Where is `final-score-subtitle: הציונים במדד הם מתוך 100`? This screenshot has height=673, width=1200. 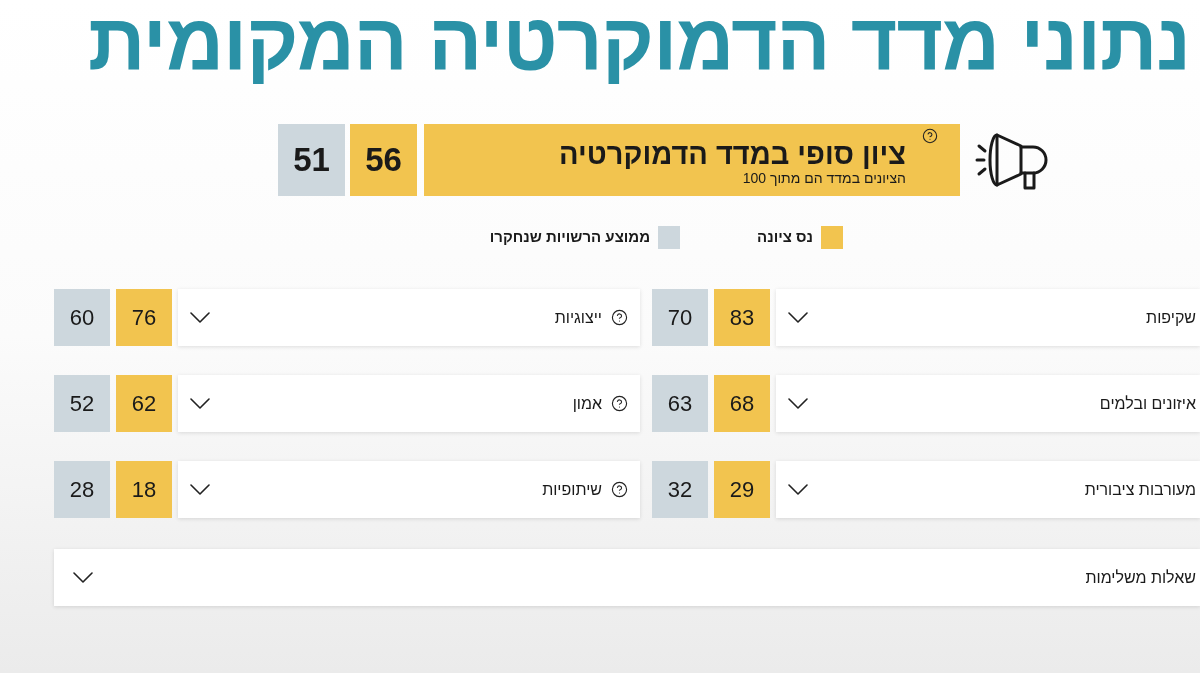
final-score-subtitle: הציונים במדד הם מתוך 100 is located at coordinates (824, 178).